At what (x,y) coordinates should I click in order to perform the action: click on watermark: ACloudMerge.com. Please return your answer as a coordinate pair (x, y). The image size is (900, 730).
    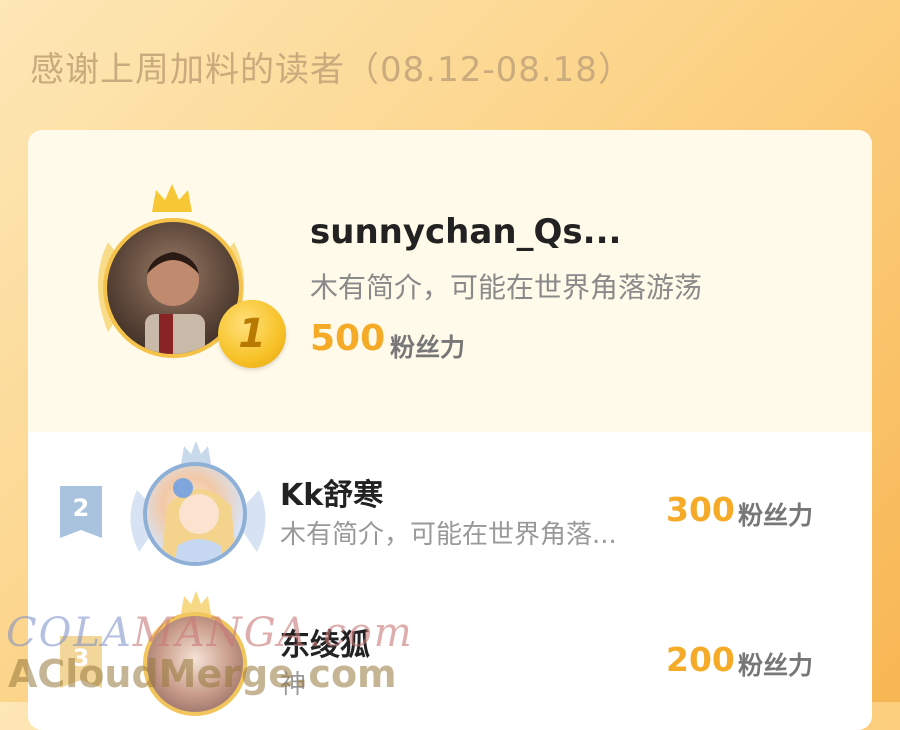
    Looking at the image, I should click on (202, 674).